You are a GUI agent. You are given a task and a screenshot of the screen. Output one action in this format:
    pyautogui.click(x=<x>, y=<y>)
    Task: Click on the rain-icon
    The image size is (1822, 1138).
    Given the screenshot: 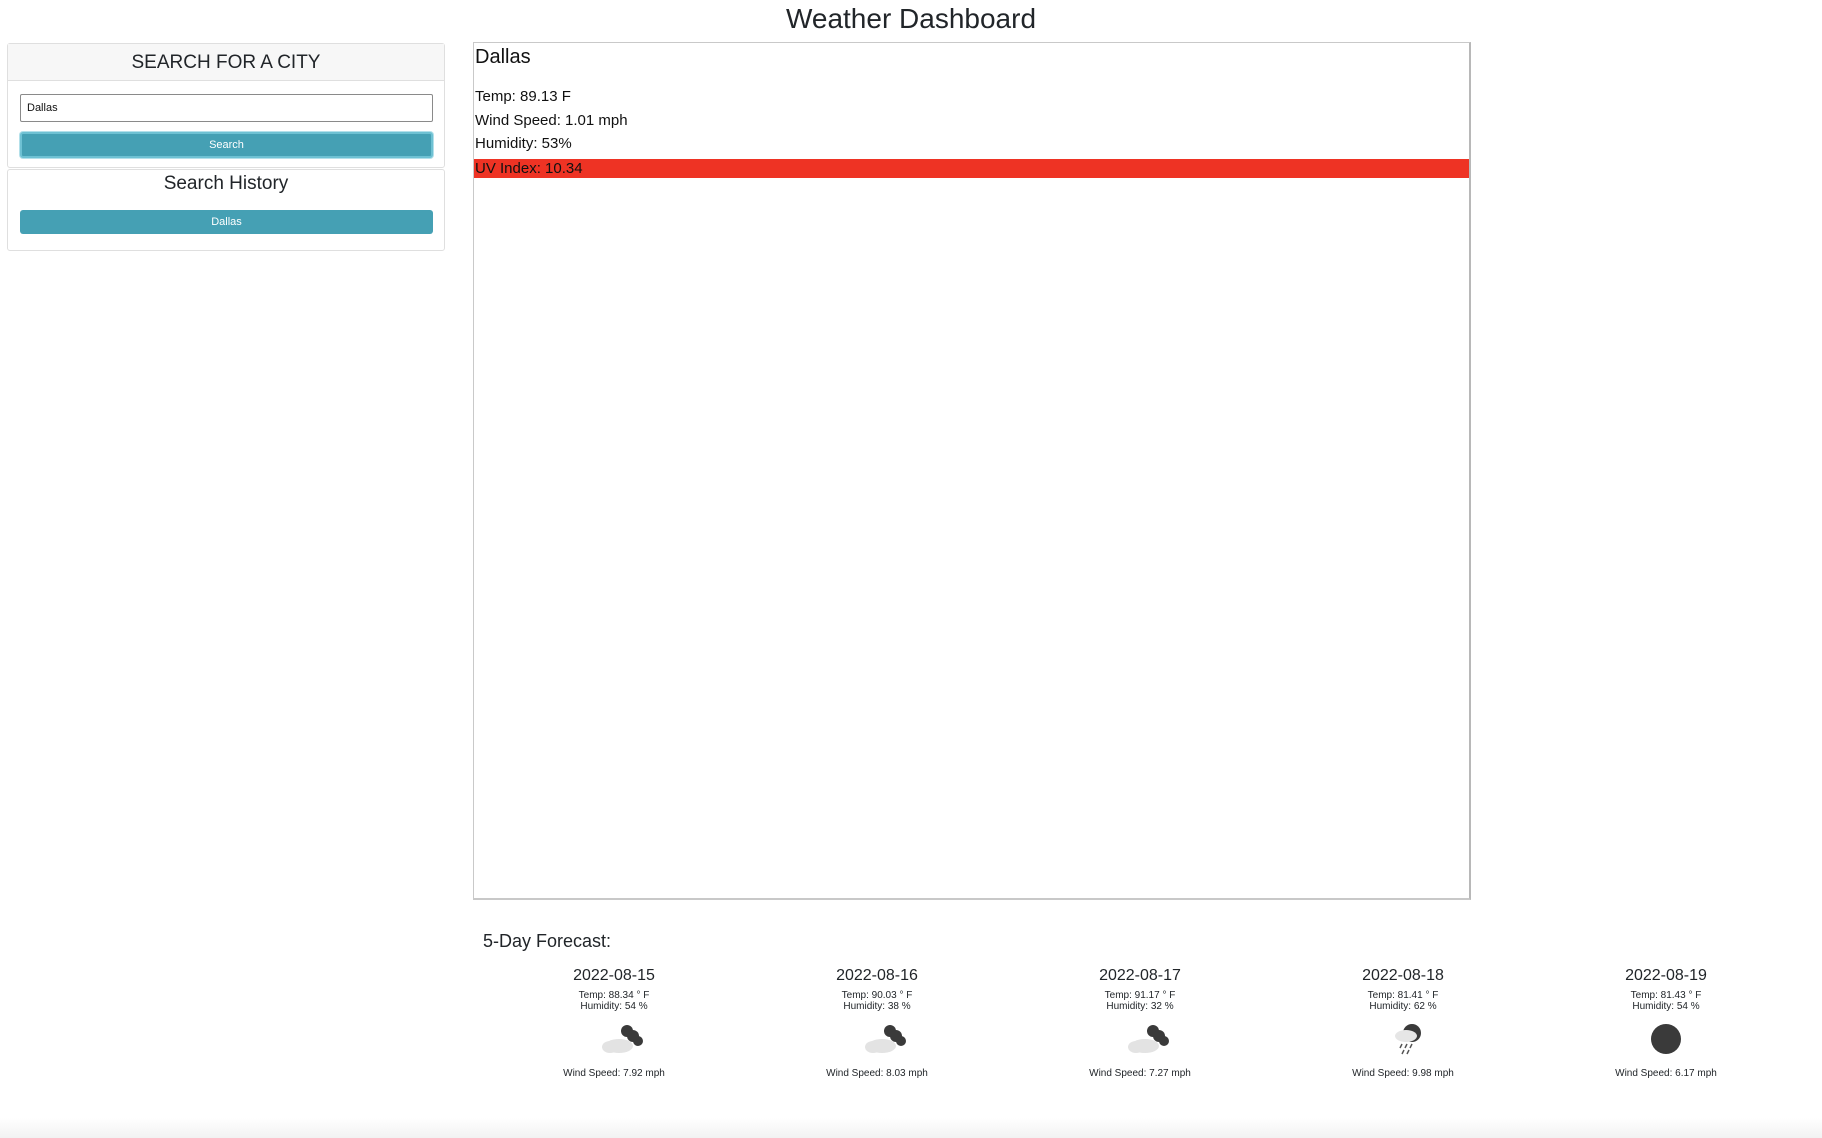 What is the action you would take?
    pyautogui.click(x=1403, y=1040)
    